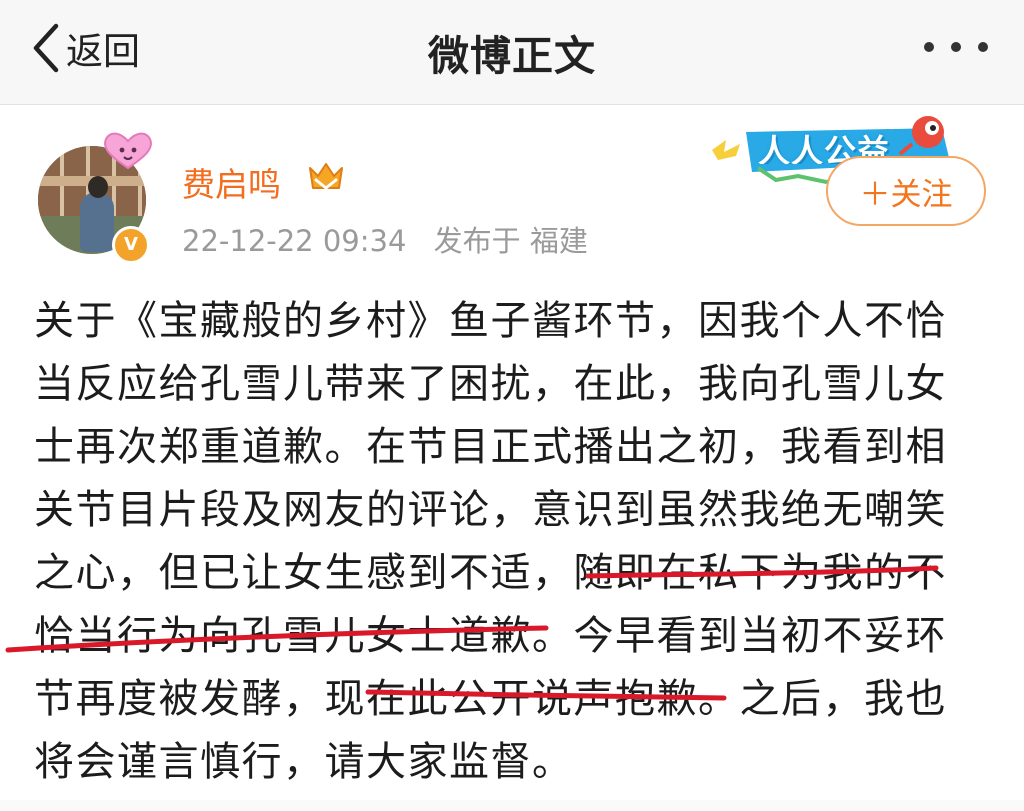 This screenshot has height=811, width=1024. I want to click on verified-v-icon: V, so click(131, 245).